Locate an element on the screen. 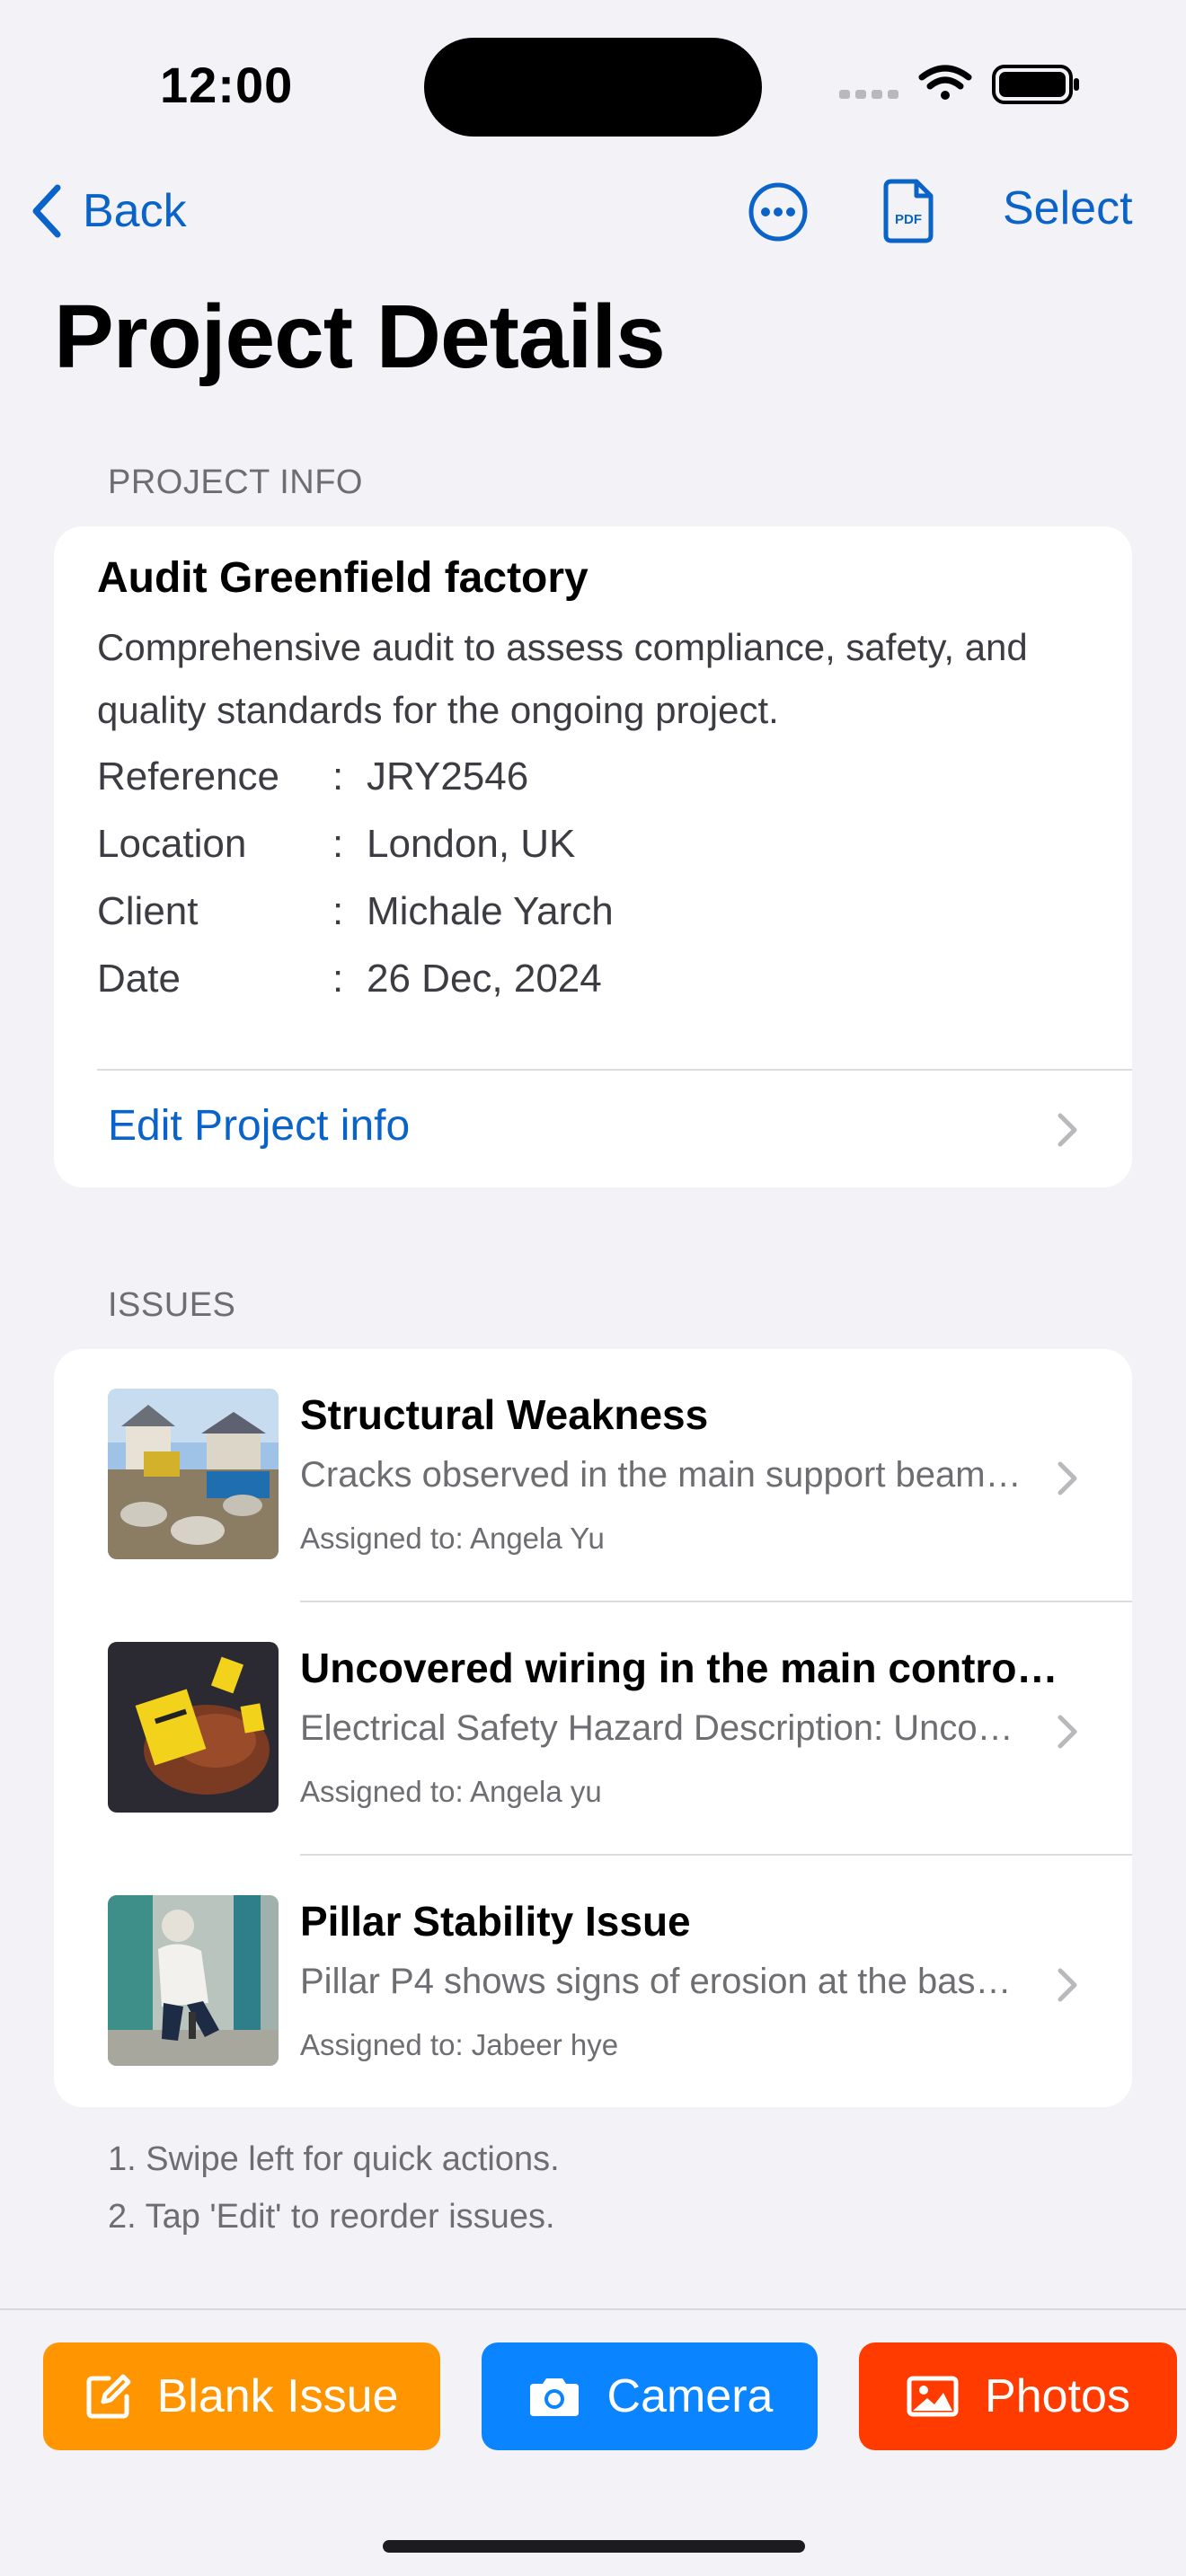 The image size is (1186, 2576). electrical-tag-photo is located at coordinates (193, 1727).